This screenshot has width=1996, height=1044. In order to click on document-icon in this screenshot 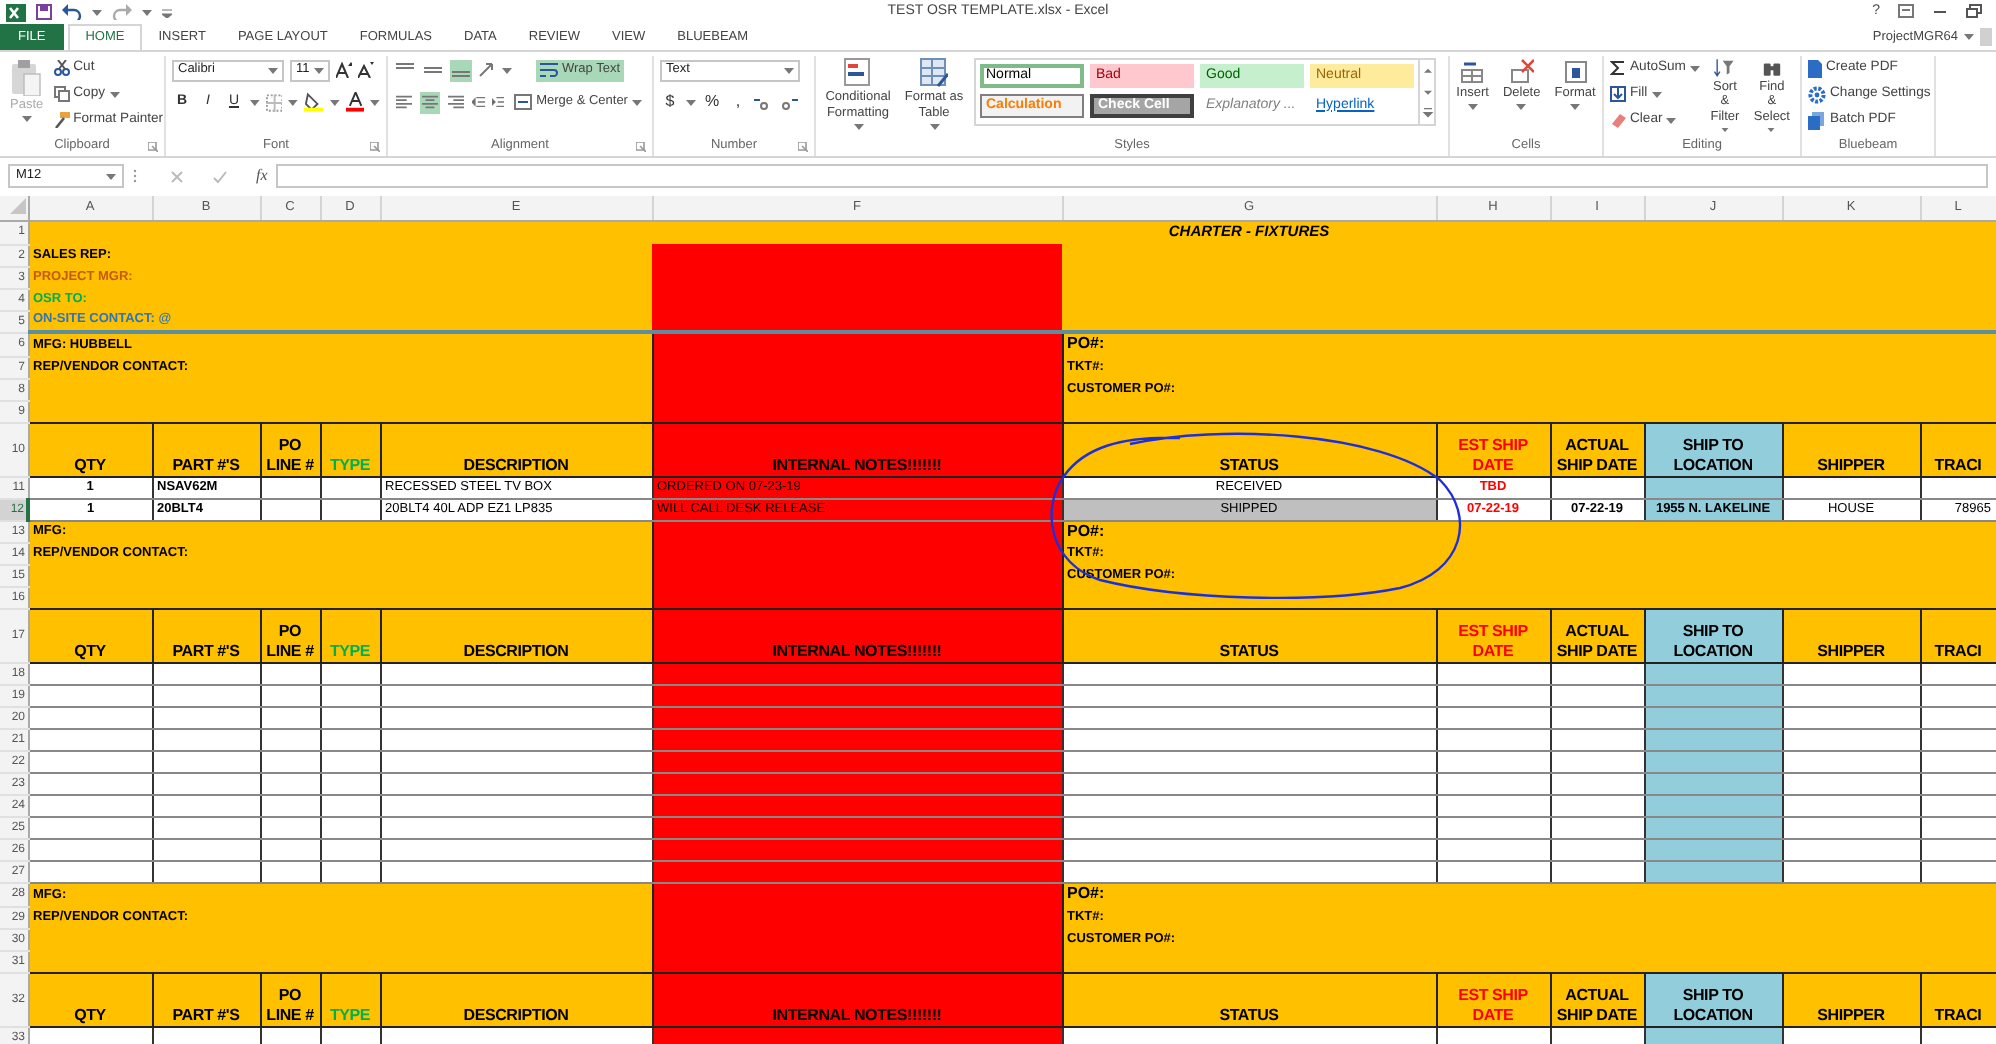, I will do `click(1815, 68)`.